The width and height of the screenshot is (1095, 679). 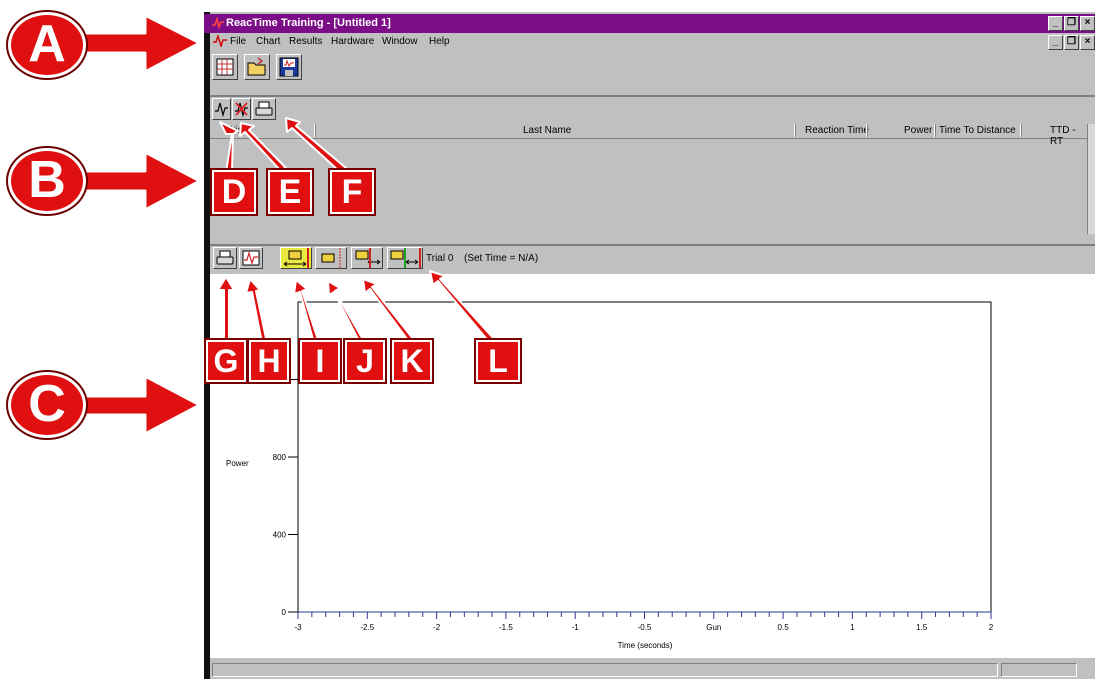 What do you see at coordinates (269, 361) in the screenshot?
I see `annotation-label-h: H` at bounding box center [269, 361].